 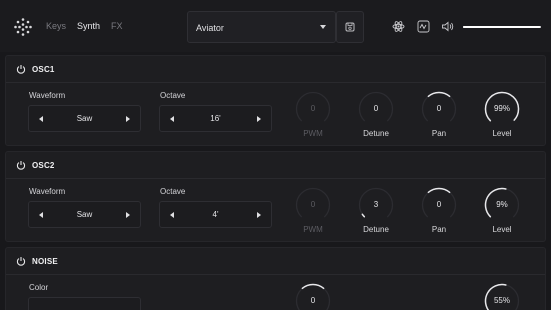 I want to click on section-title: OSC1, so click(x=43, y=69).